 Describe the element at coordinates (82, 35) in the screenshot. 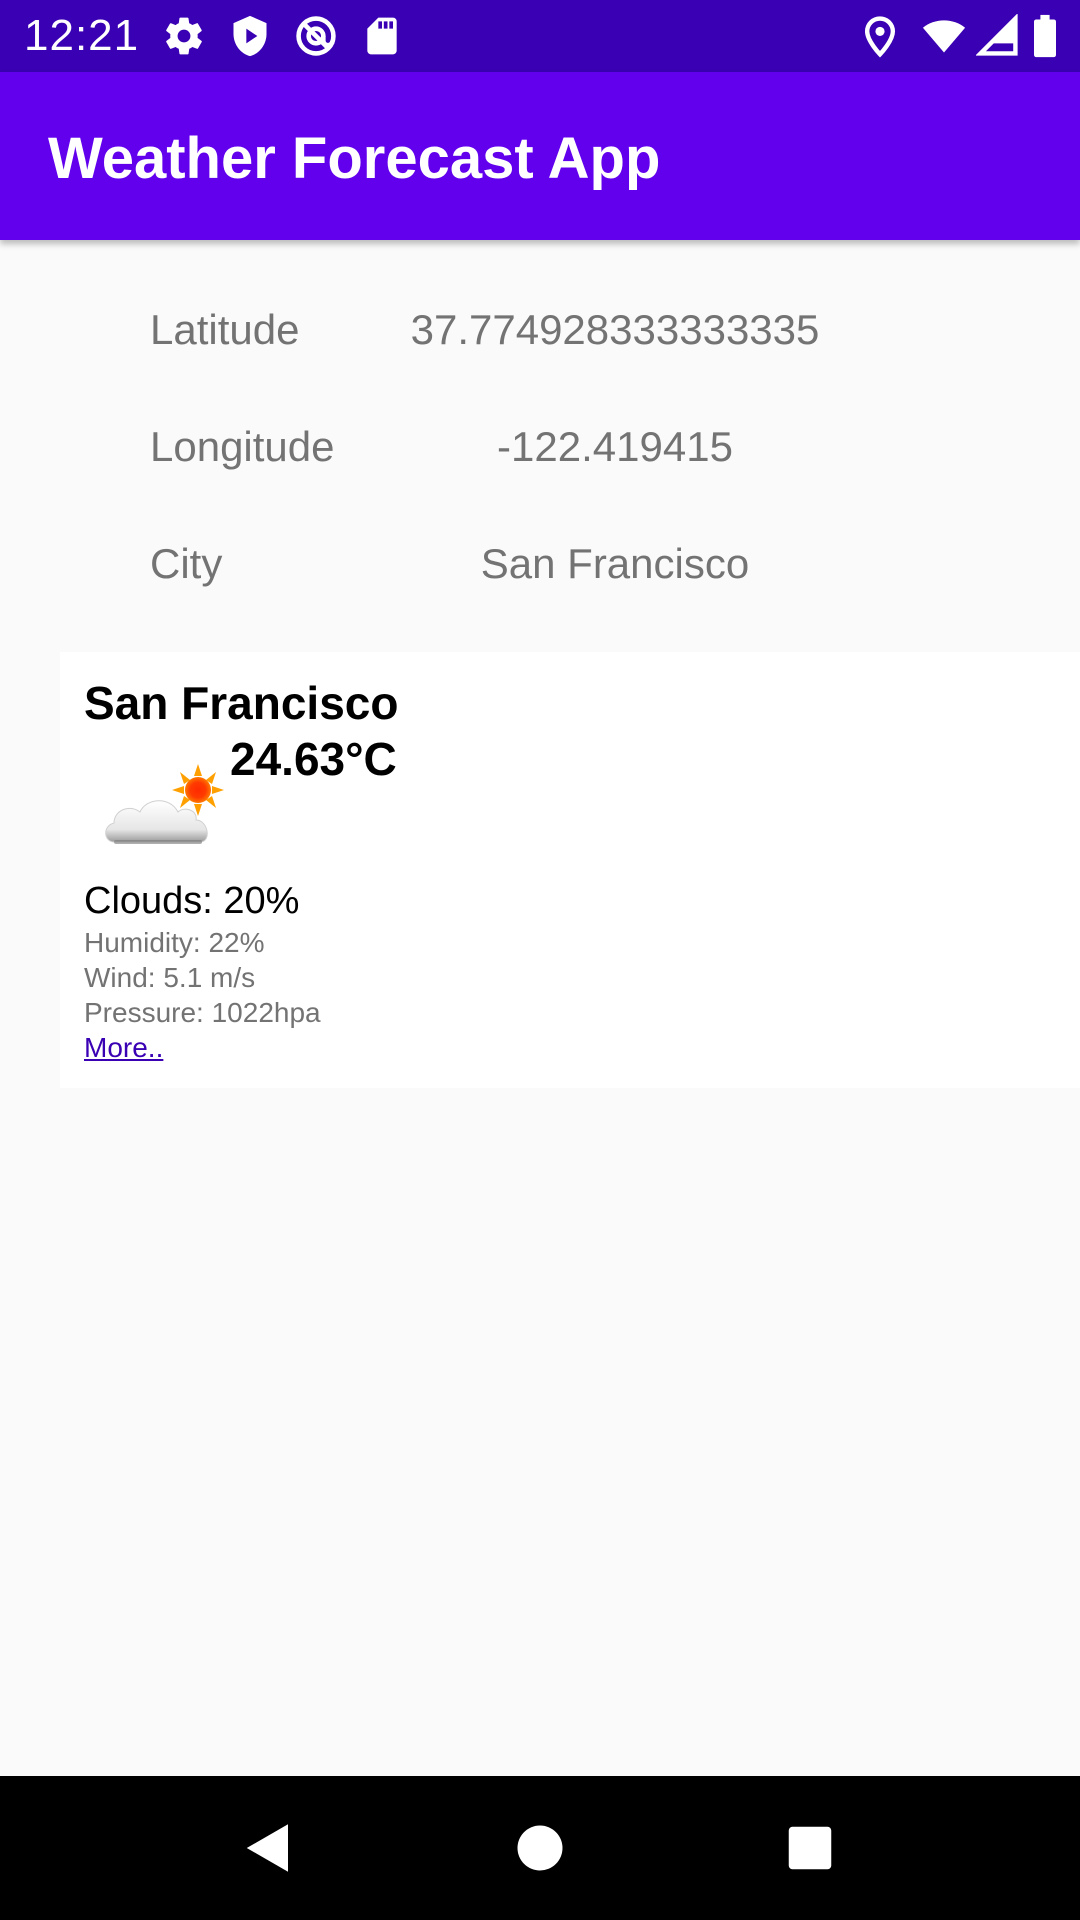

I see `status-time: 12:21` at that location.